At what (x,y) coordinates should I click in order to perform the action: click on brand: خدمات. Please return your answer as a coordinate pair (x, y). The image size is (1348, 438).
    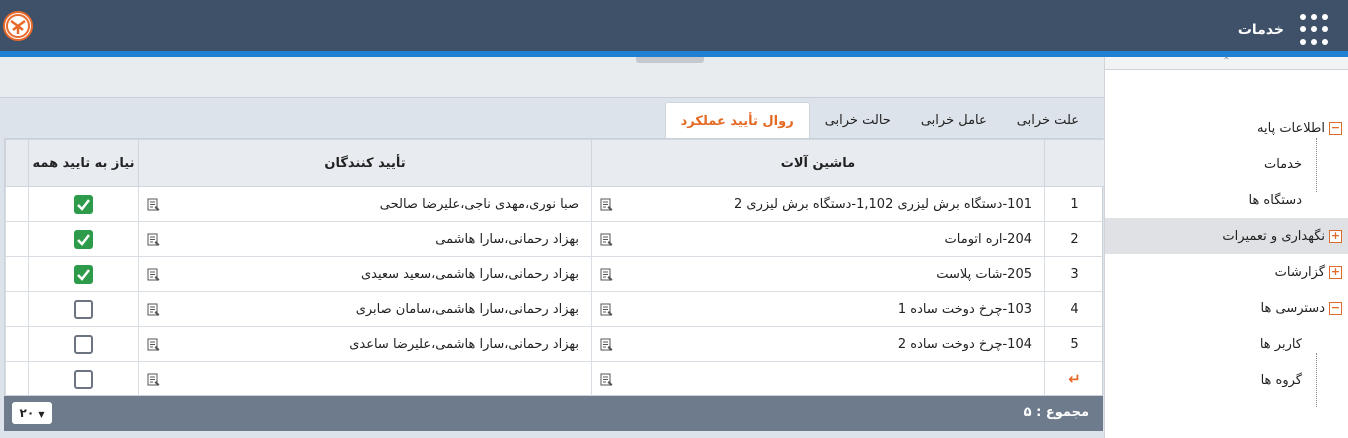
    Looking at the image, I should click on (1283, 30).